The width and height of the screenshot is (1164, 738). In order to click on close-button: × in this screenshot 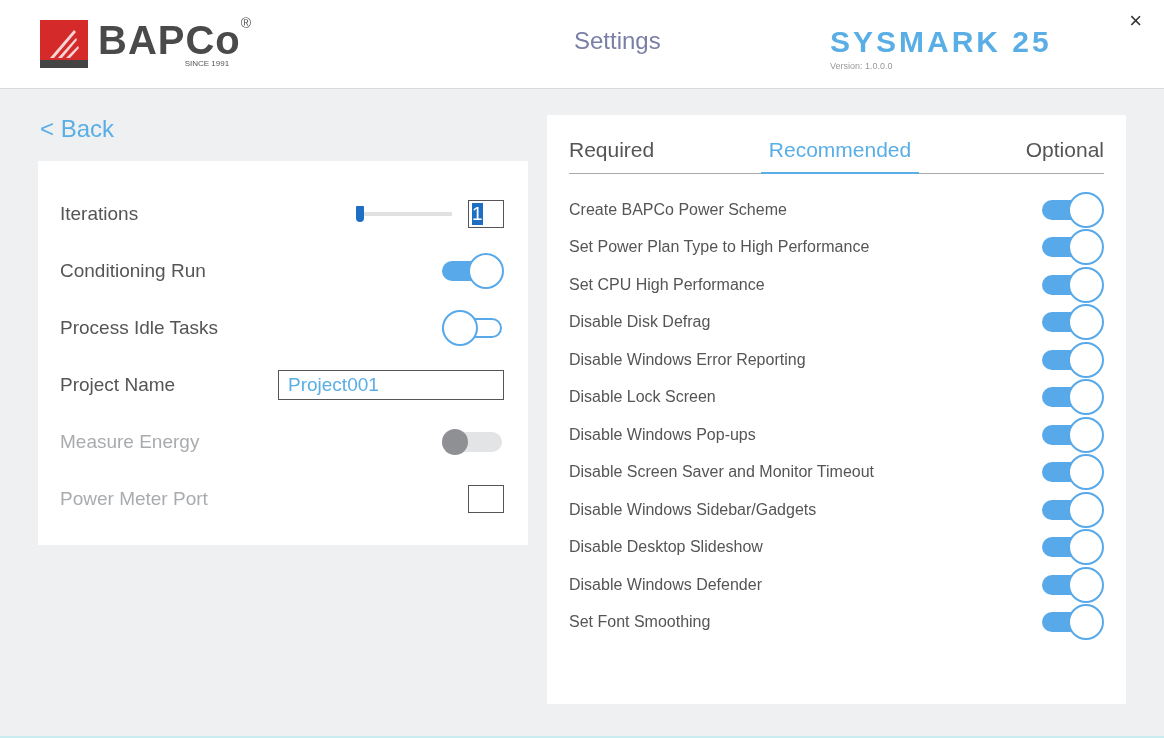, I will do `click(1135, 21)`.